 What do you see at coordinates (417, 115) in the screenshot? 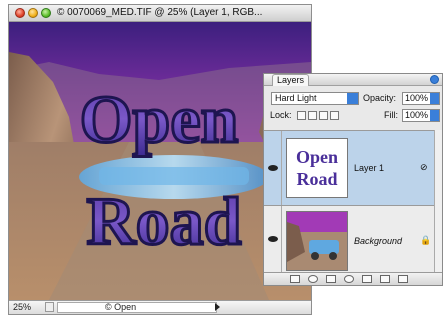
I see `fill-value: 100%` at bounding box center [417, 115].